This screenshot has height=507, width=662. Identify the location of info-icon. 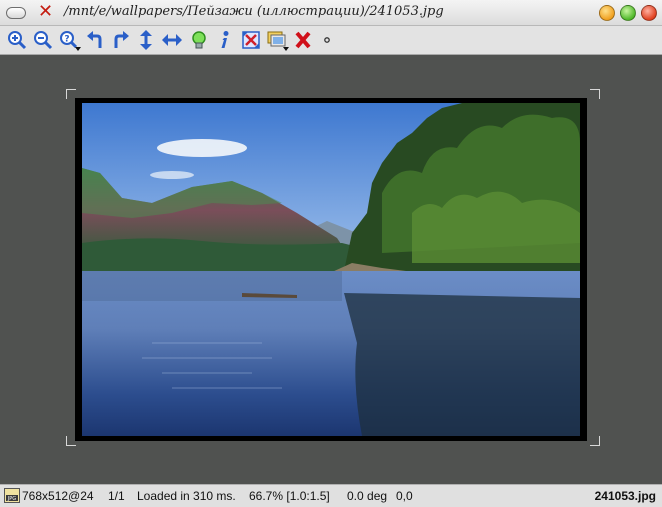
(225, 39).